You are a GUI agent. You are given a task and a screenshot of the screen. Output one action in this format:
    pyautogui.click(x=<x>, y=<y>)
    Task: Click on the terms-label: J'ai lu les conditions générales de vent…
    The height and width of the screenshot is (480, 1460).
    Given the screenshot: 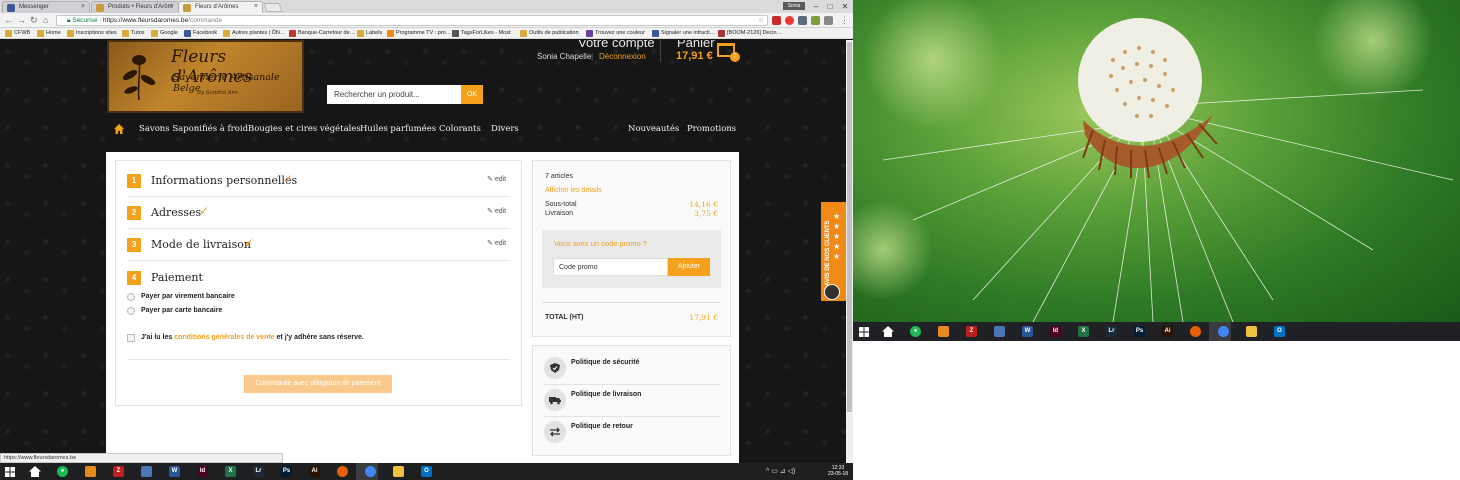 What is the action you would take?
    pyautogui.click(x=252, y=337)
    